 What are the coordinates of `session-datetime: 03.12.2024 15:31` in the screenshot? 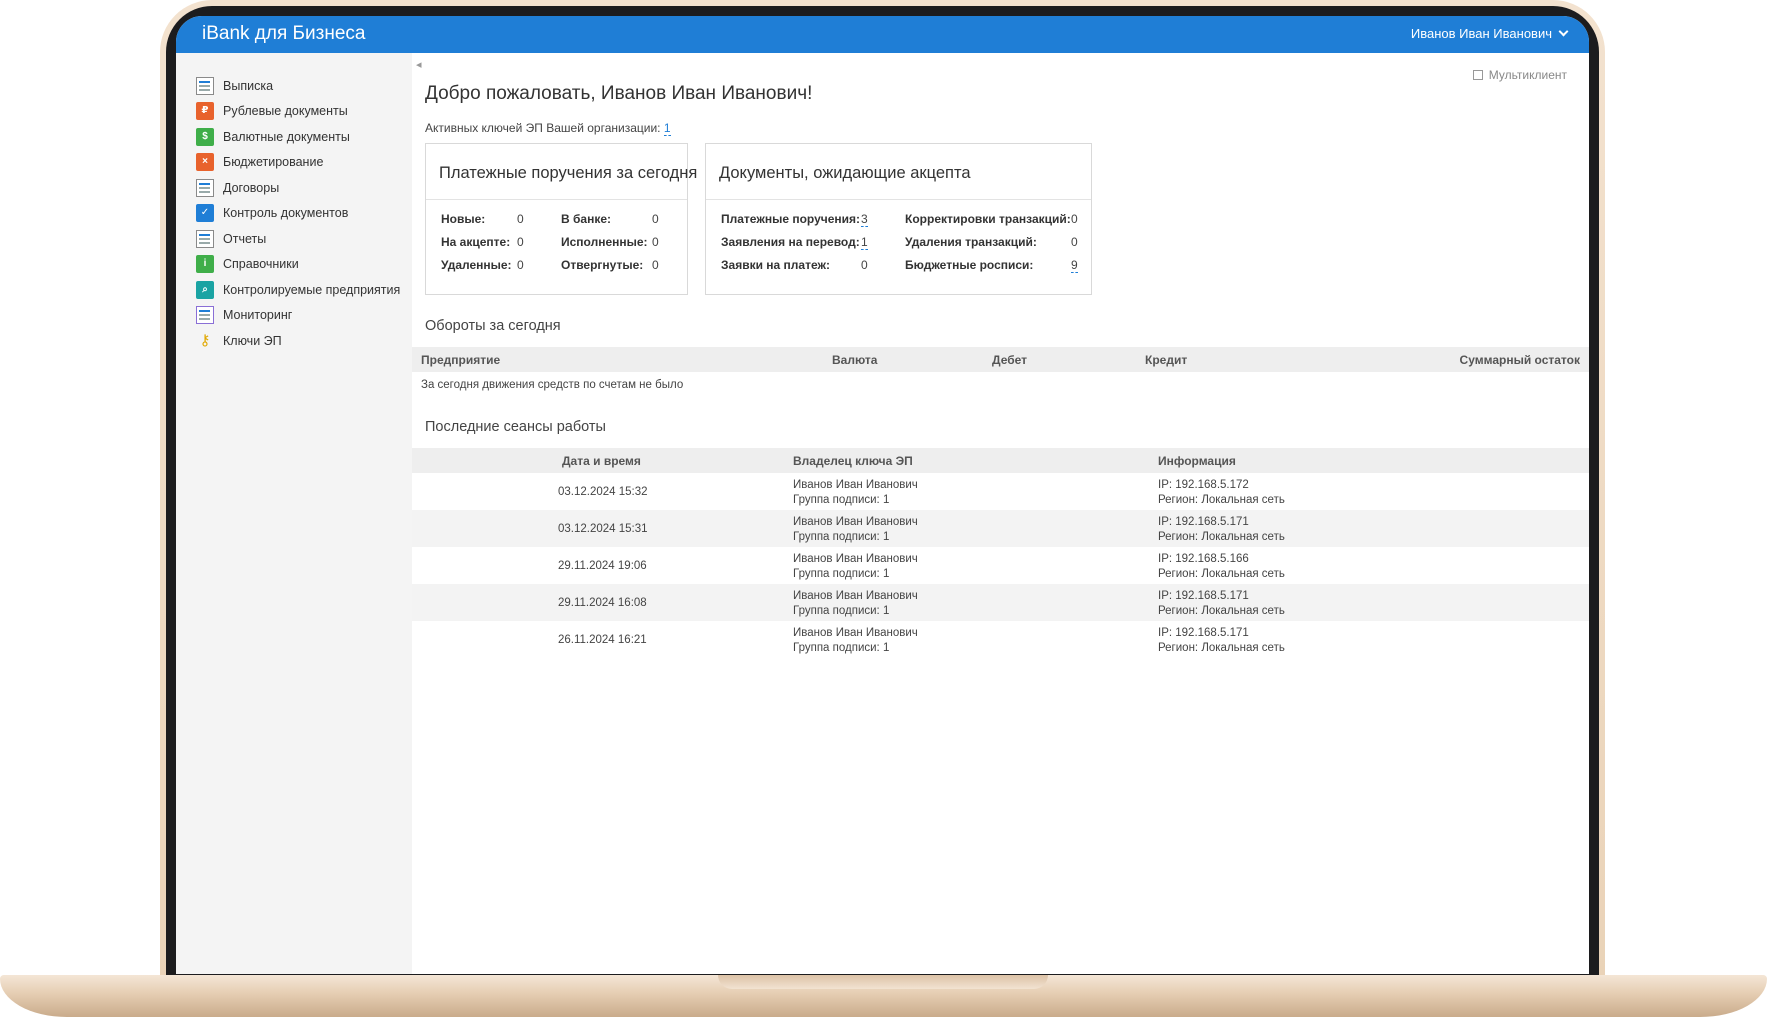 It's located at (603, 529).